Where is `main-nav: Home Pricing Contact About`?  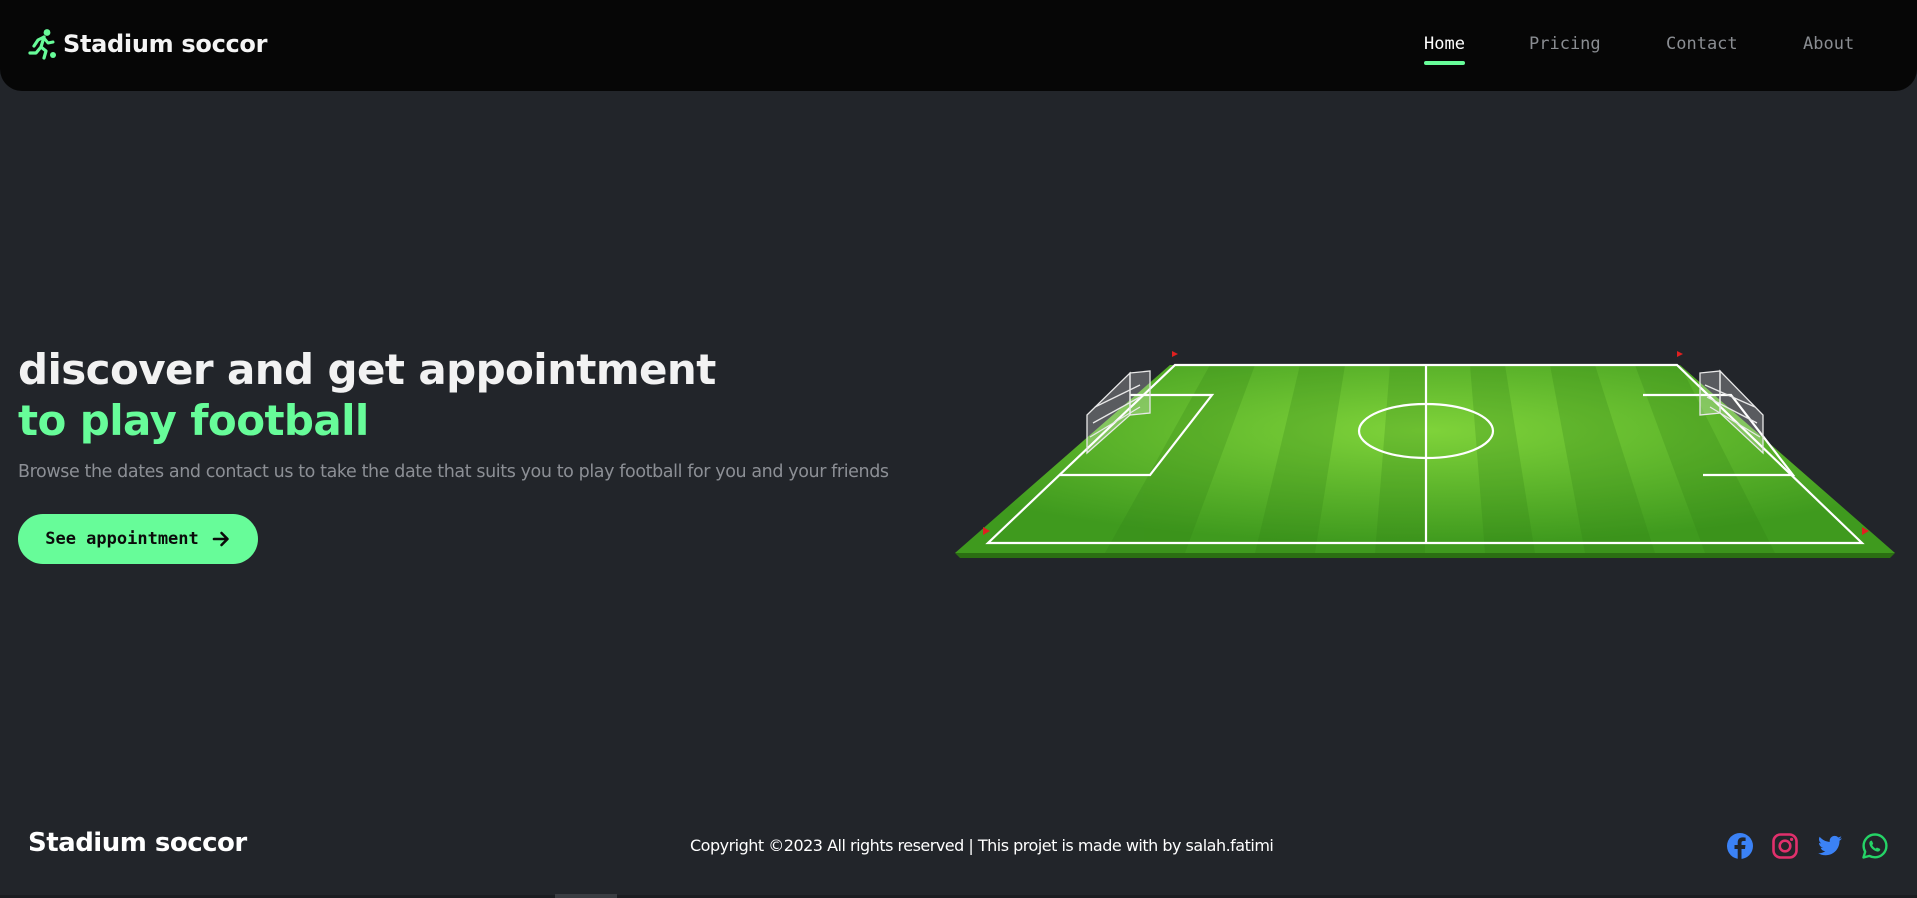 main-nav: Home Pricing Contact About is located at coordinates (958, 54).